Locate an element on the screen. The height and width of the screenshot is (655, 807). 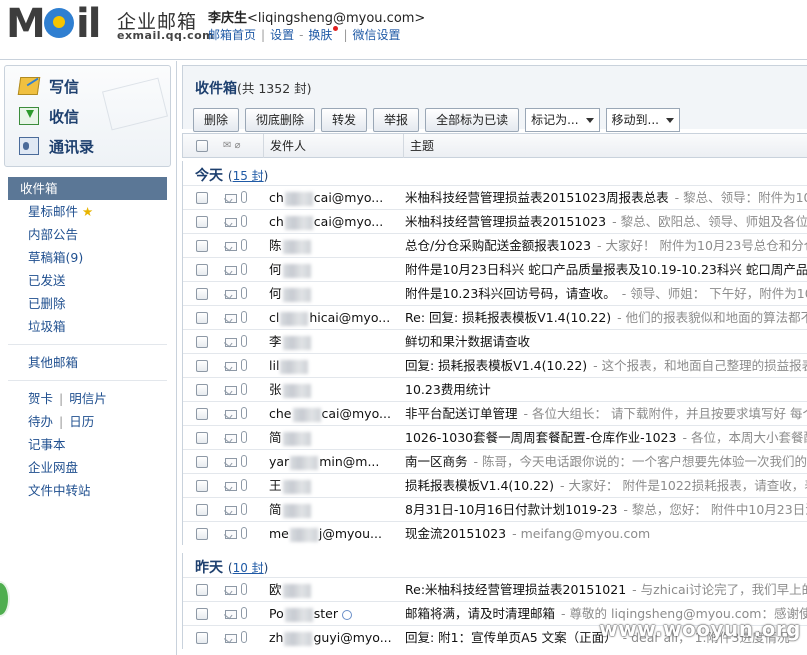
table-row: 陈 总仓/分仓采购配送金额报表1023- 大家好！ 附件为10月23号总仓和分仓采 is located at coordinates (495, 245).